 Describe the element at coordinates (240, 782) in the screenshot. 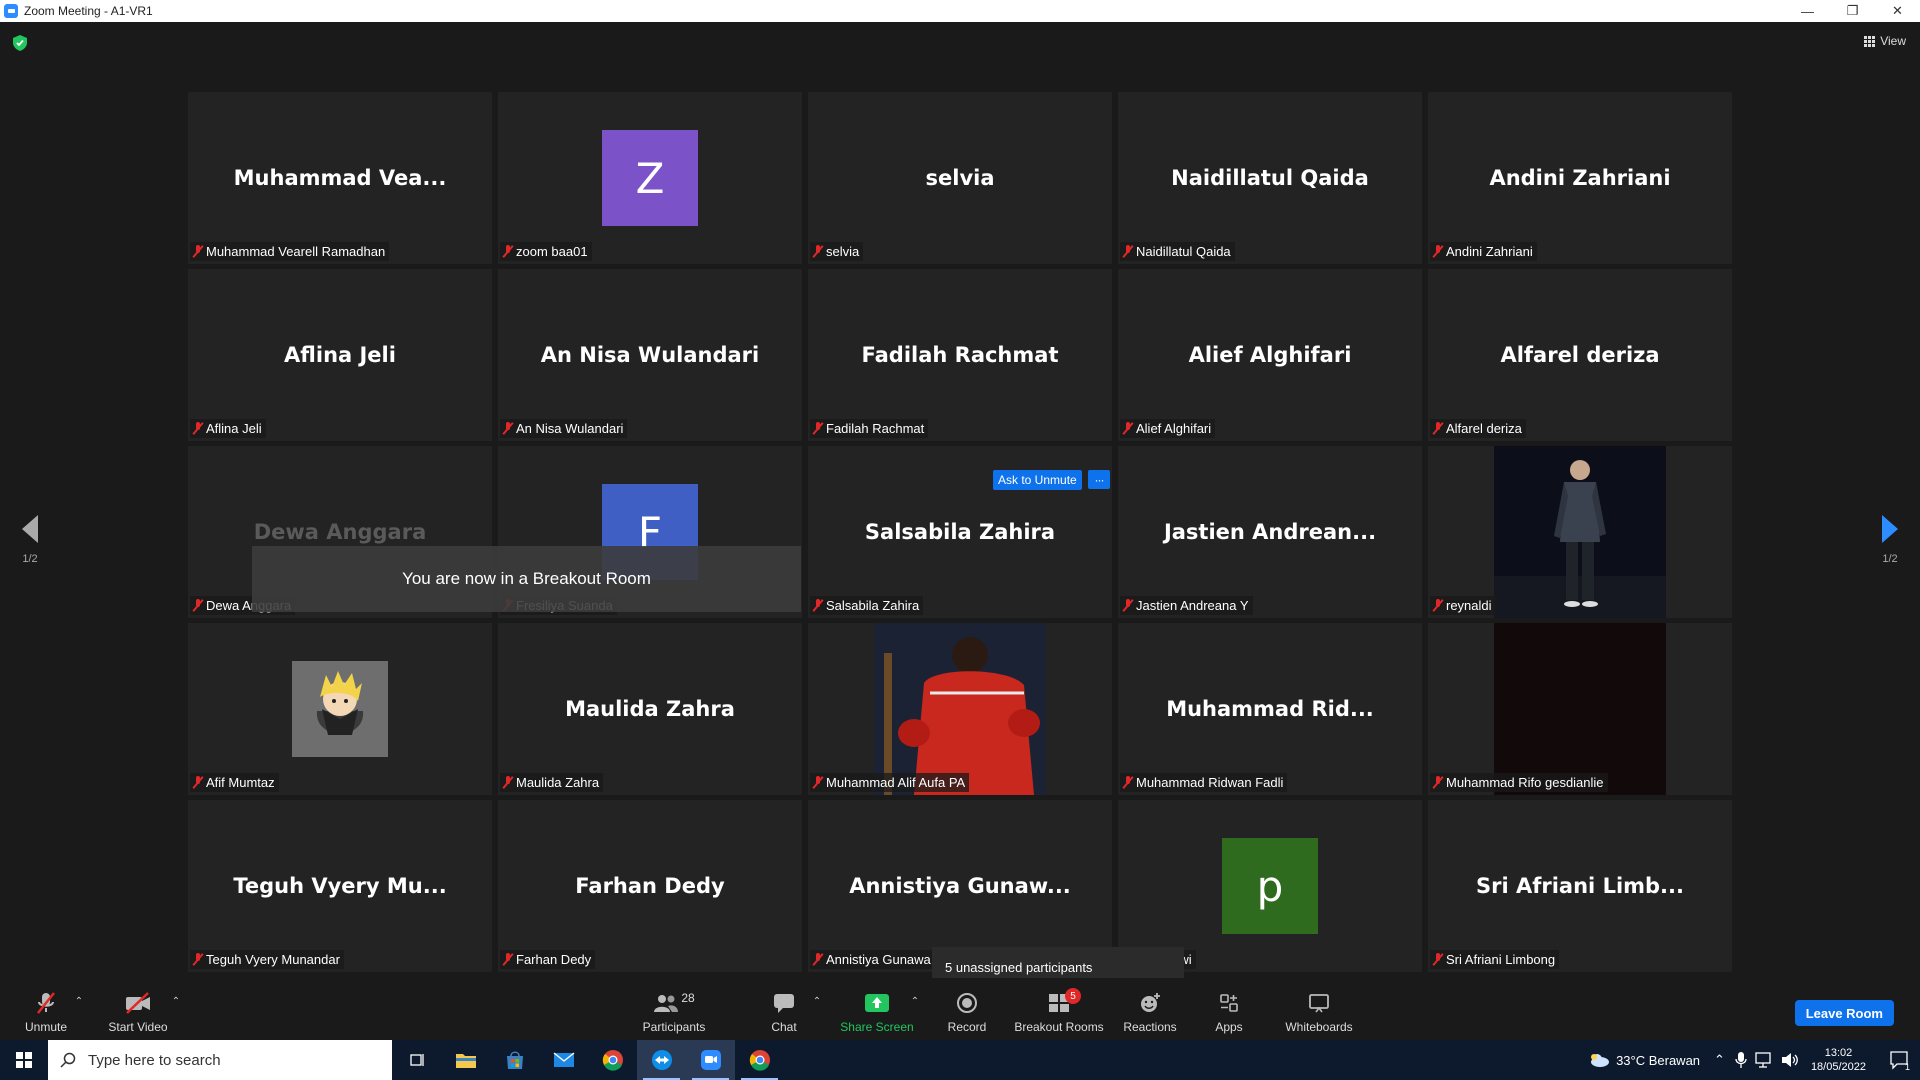

I see `participant-name: Afif Mumtaz` at that location.